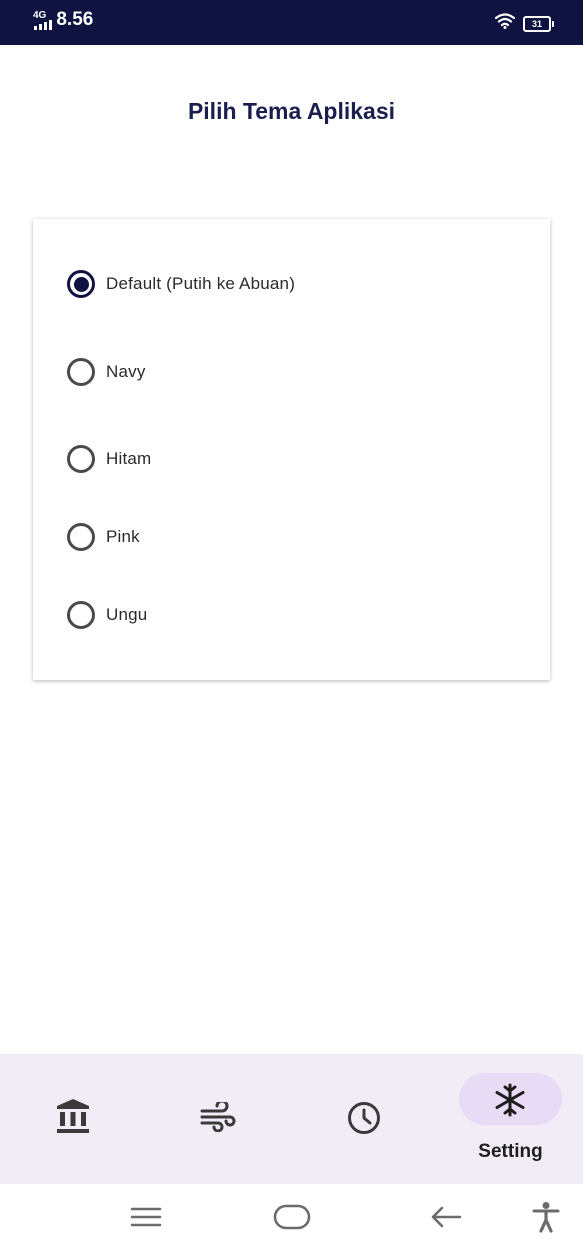 This screenshot has width=583, height=1251. I want to click on page-title: Pilih Tema Aplikasi, so click(291, 111).